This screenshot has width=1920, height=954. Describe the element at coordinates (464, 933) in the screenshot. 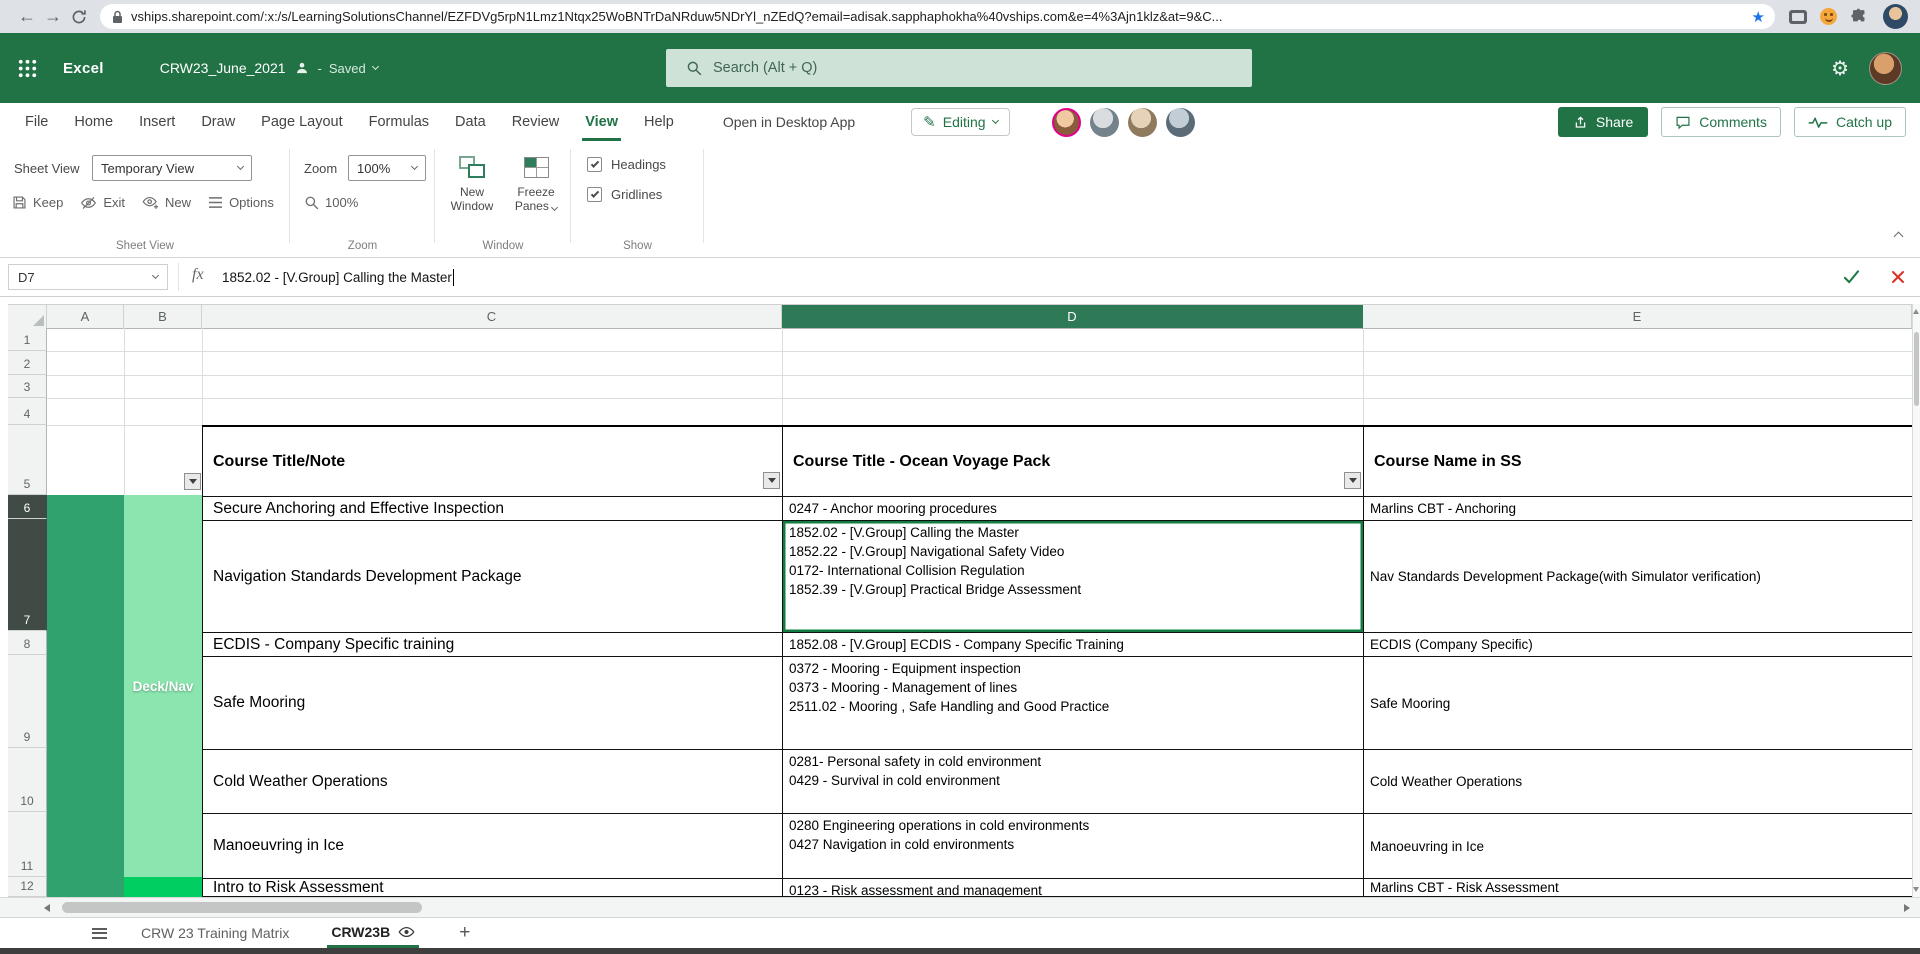

I see `add-sheet-button: +` at that location.